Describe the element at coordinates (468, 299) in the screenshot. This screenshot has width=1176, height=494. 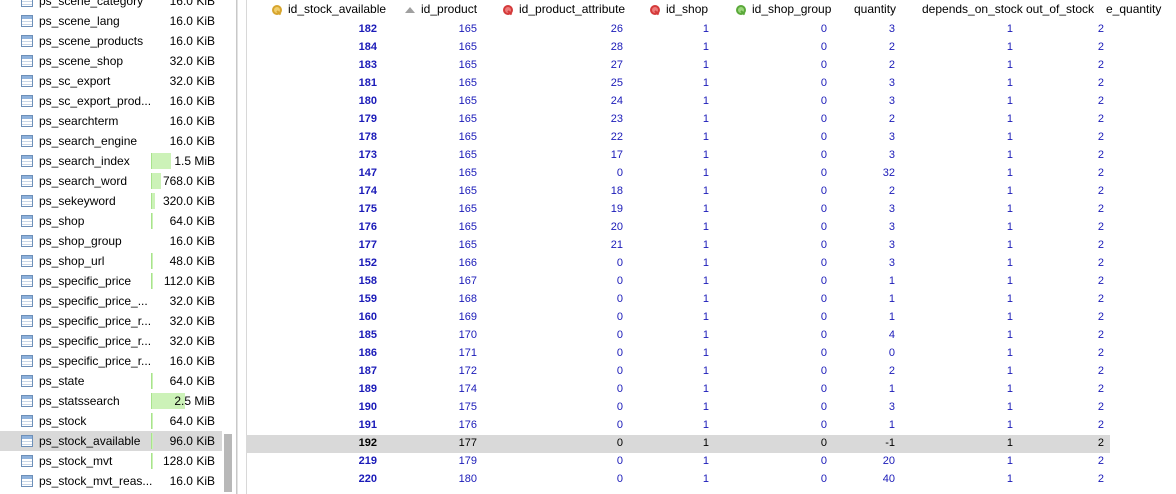
I see `table-cell: 168` at that location.